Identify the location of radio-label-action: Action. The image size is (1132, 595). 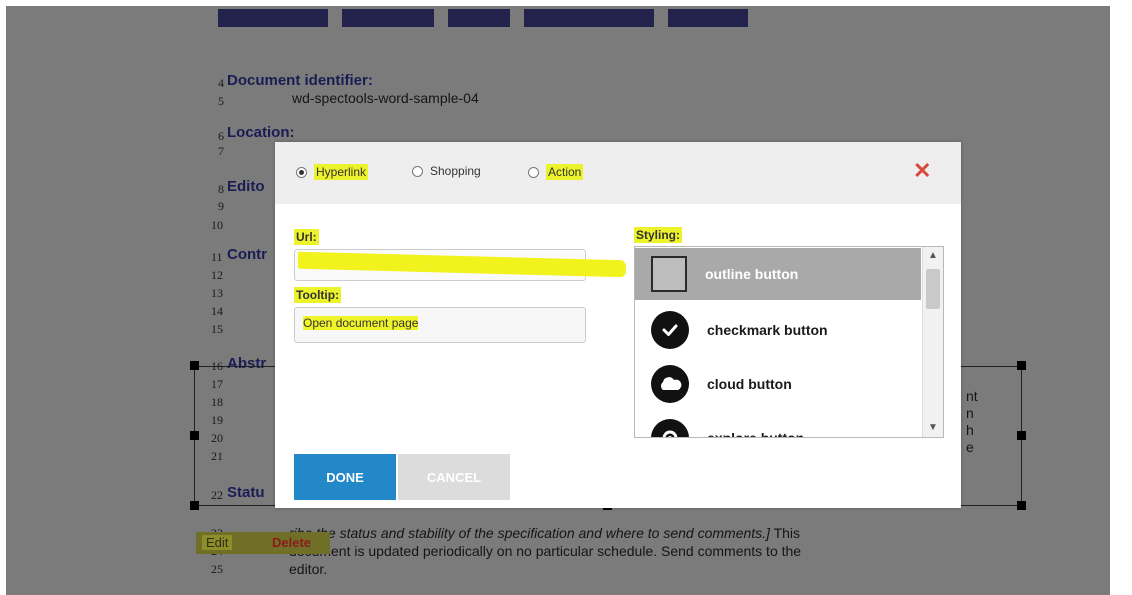
(565, 172).